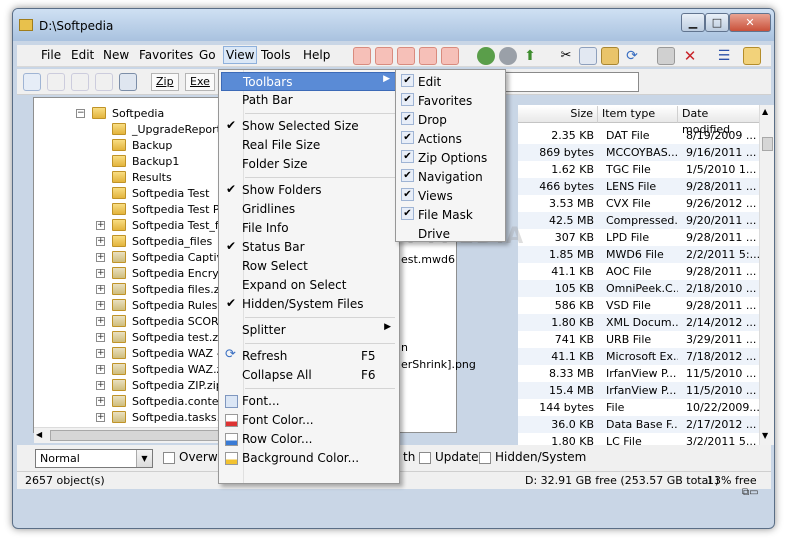 The width and height of the screenshot is (795, 549). I want to click on delete-icon: ✕, so click(690, 56).